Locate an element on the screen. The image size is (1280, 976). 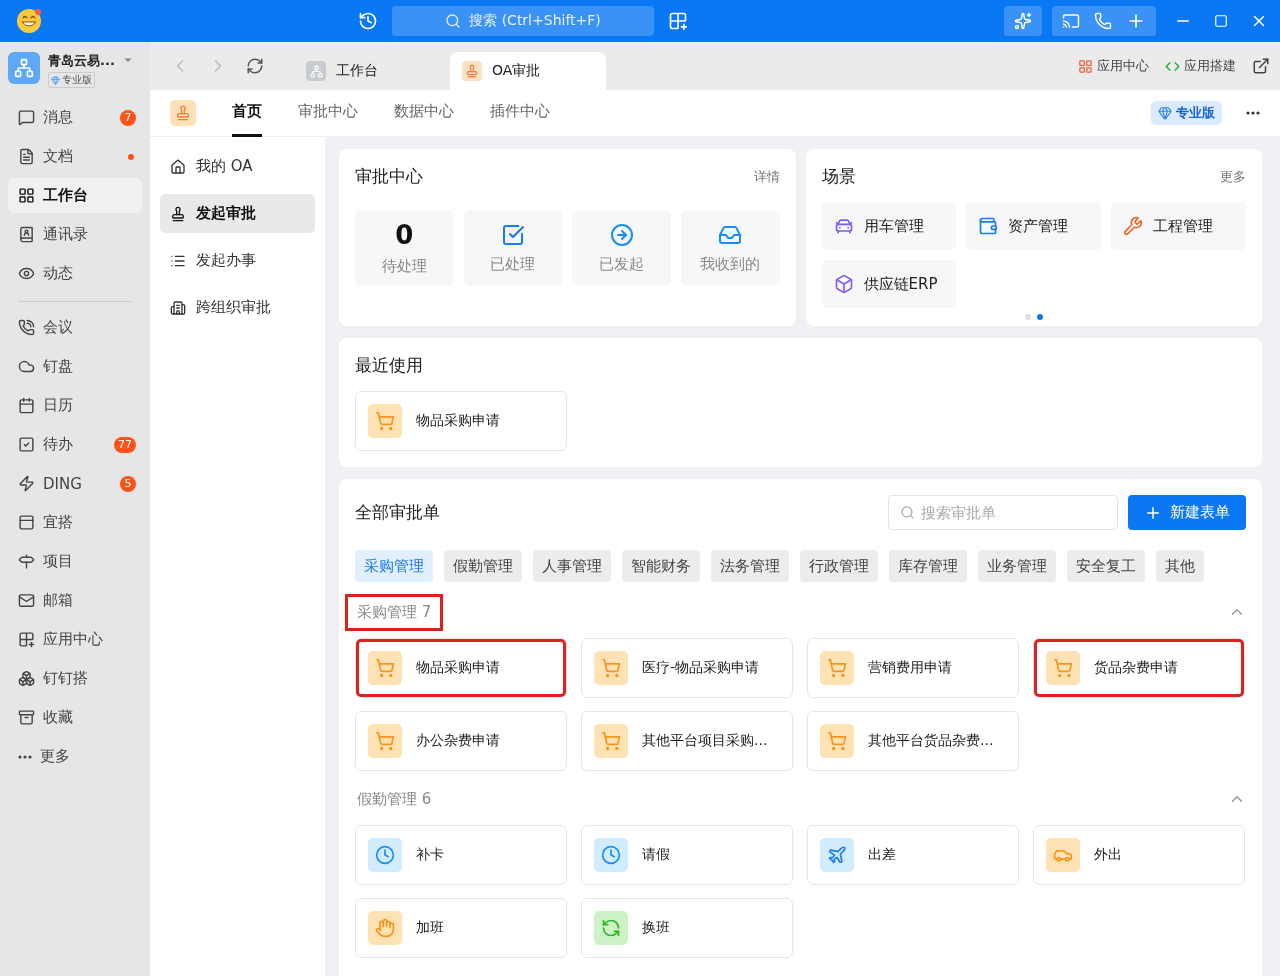
sidebar-label: 日历 is located at coordinates (58, 405).